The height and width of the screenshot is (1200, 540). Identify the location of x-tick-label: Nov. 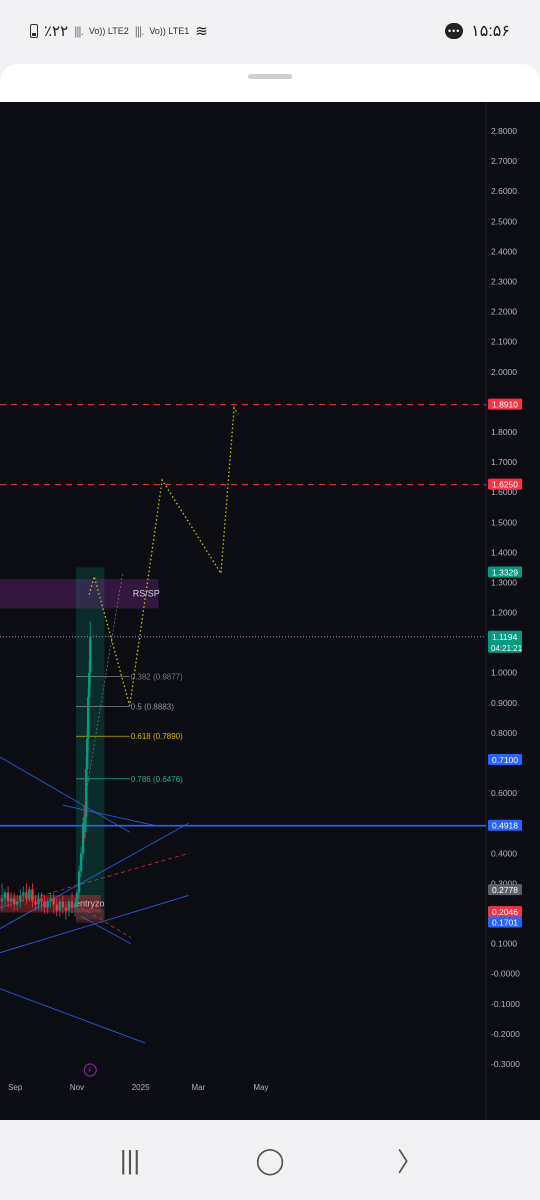
(77, 1087).